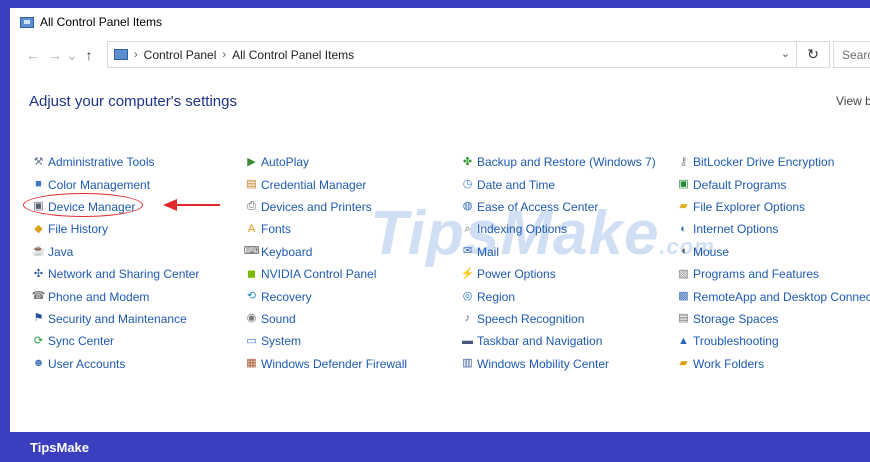  I want to click on control-panel-item-label: Color Management, so click(99, 184).